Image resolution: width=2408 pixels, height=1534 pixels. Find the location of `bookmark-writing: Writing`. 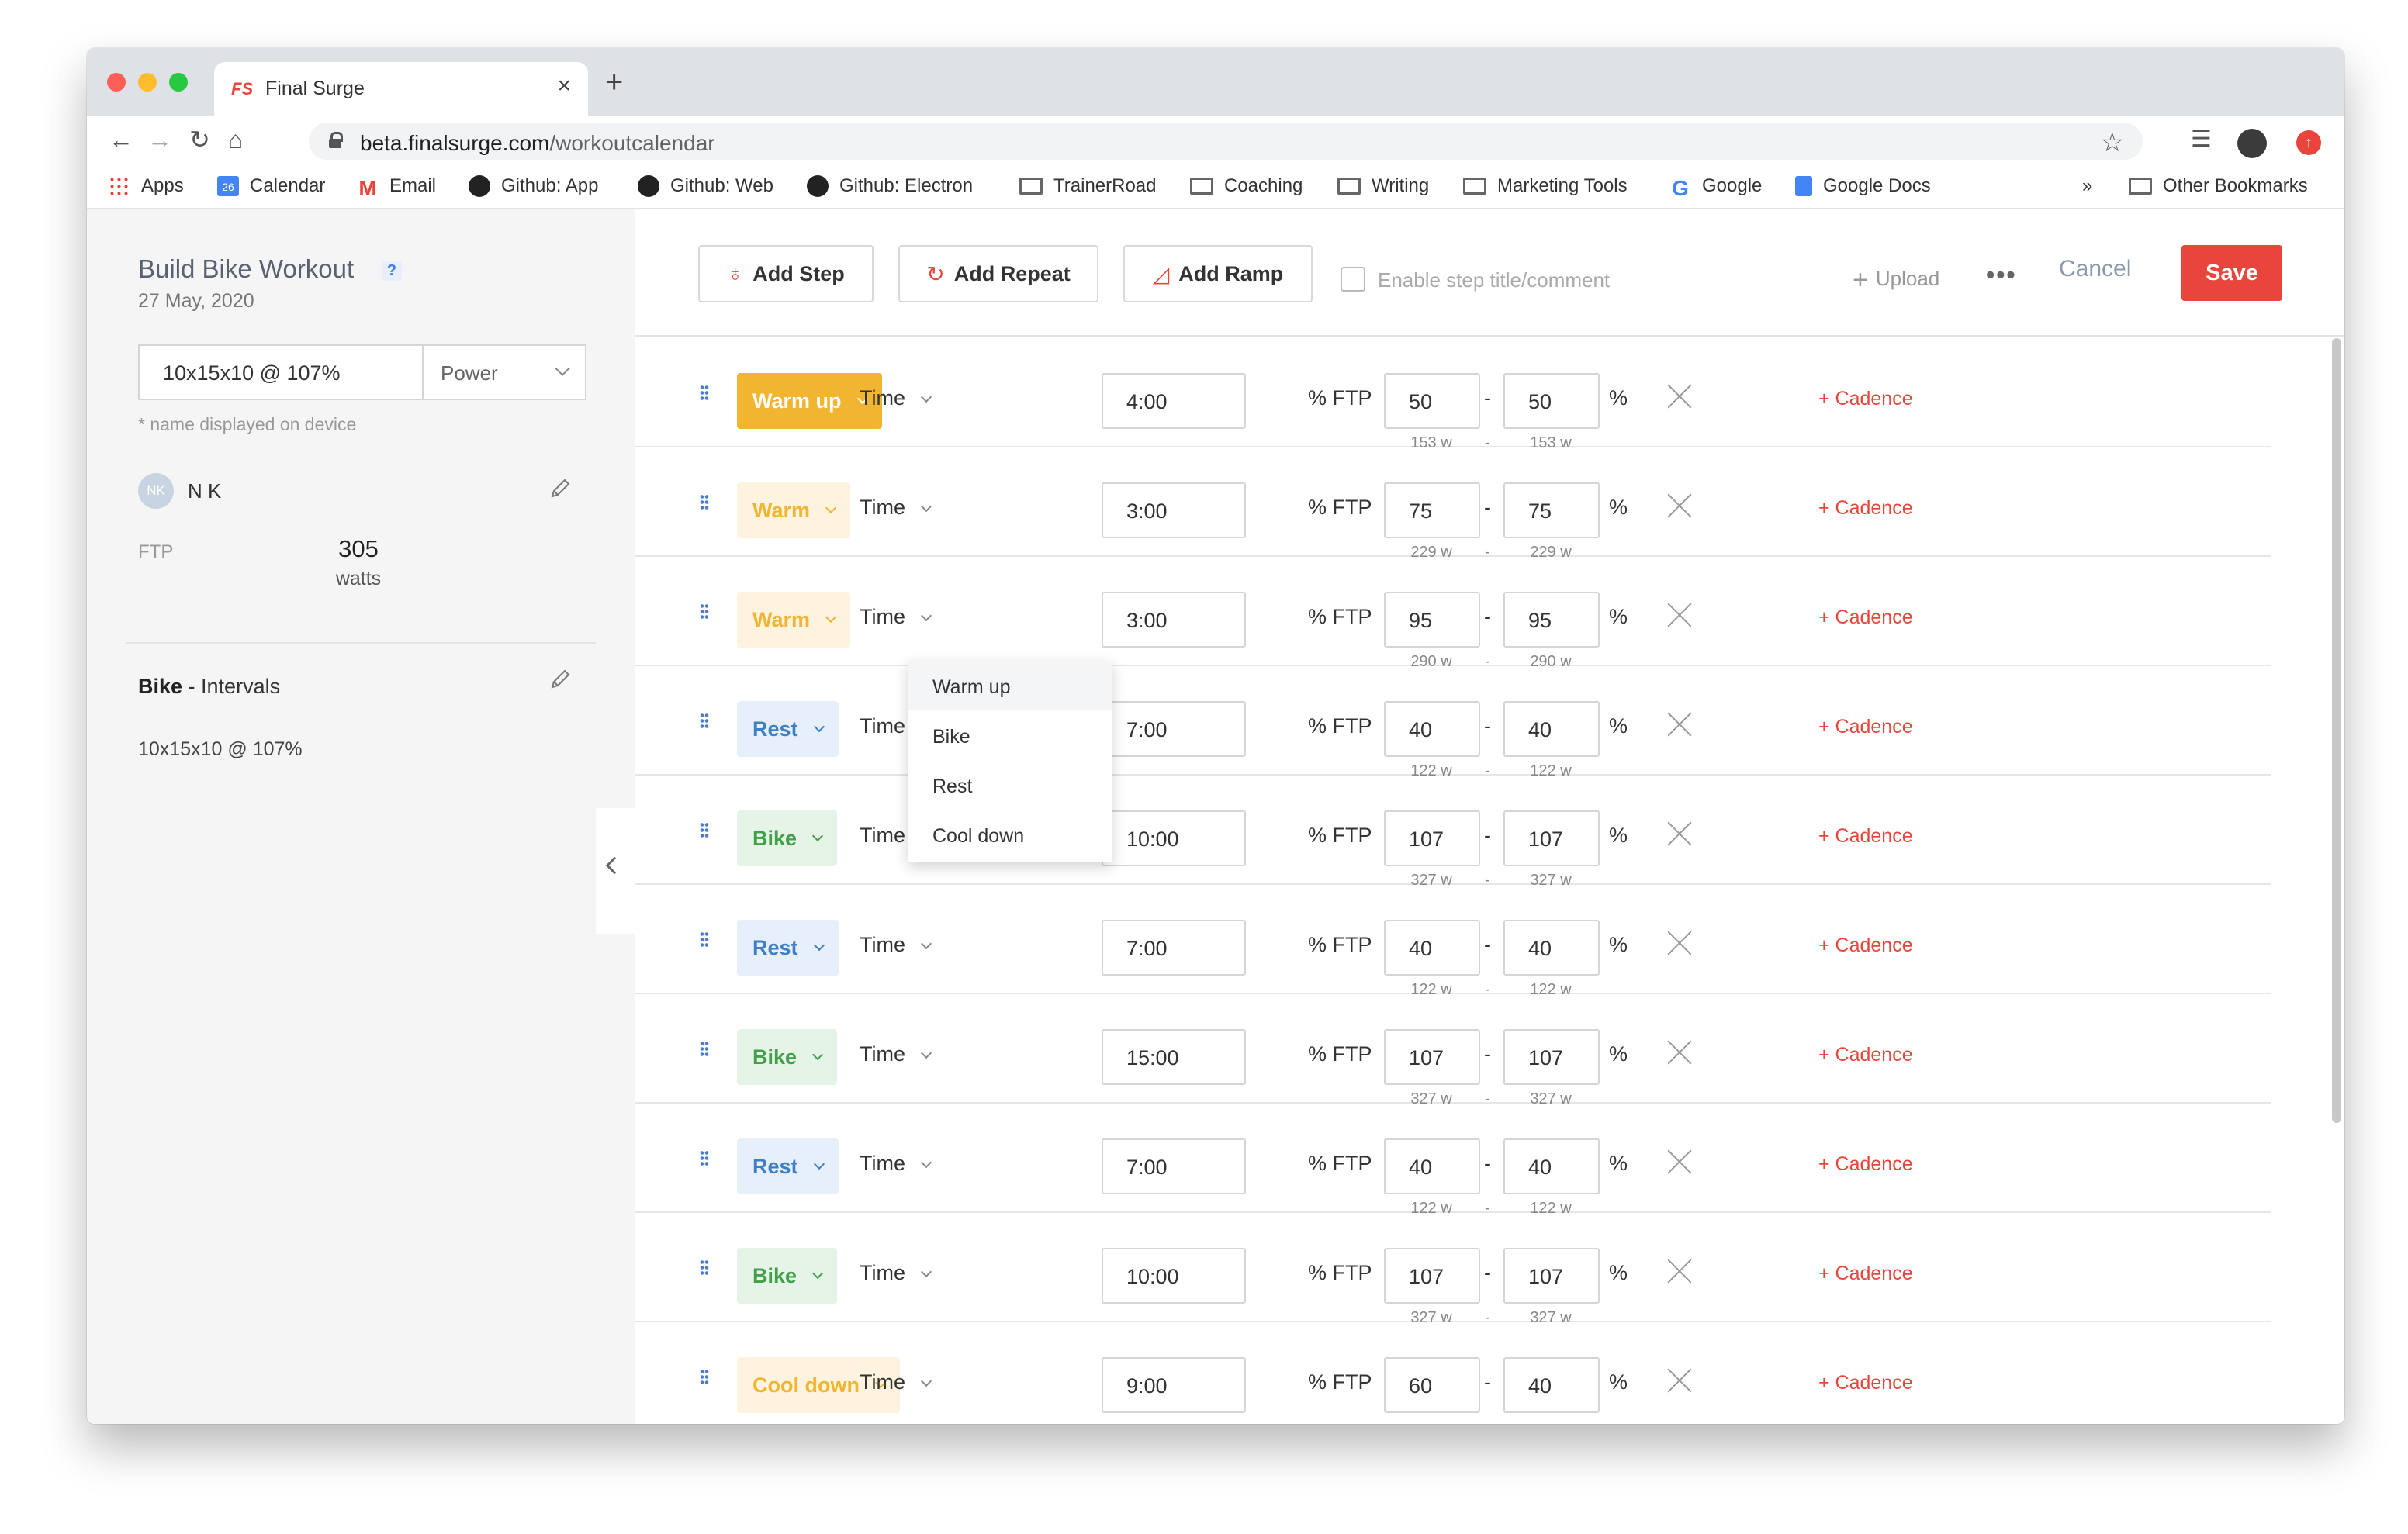

bookmark-writing: Writing is located at coordinates (1383, 186).